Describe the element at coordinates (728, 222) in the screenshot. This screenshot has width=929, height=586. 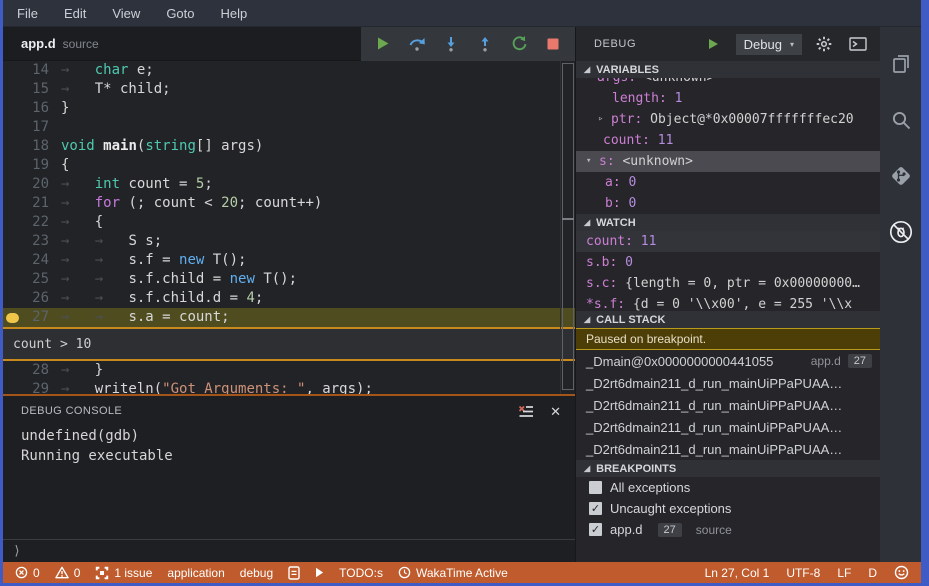
I see `watch-section-header: ◢ WATCH` at that location.